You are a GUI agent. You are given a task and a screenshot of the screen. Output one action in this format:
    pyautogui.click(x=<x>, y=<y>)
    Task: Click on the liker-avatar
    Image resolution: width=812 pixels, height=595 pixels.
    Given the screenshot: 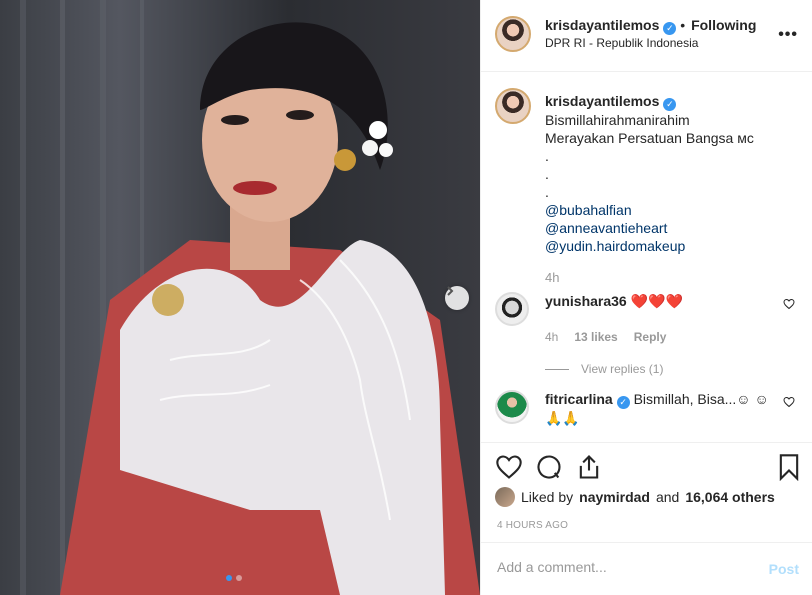 What is the action you would take?
    pyautogui.click(x=505, y=497)
    